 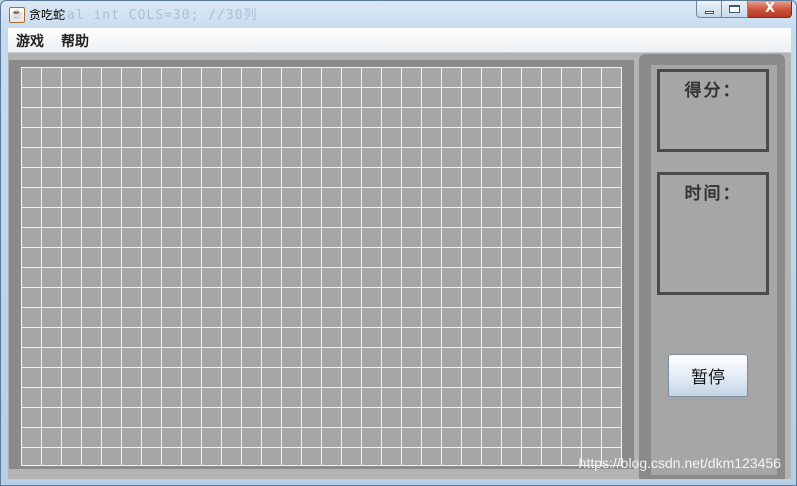 What do you see at coordinates (17, 15) in the screenshot?
I see `java-cup-icon: ☕` at bounding box center [17, 15].